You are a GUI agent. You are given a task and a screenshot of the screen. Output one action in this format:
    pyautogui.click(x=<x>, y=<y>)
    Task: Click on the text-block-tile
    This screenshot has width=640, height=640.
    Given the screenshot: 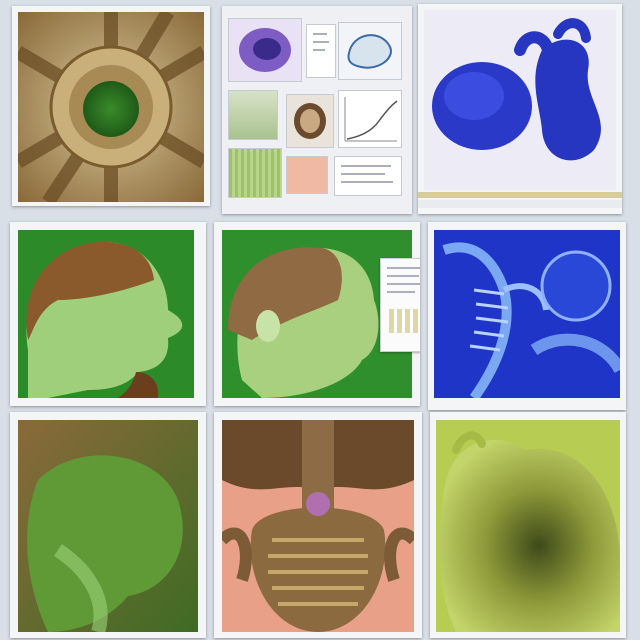 What is the action you would take?
    pyautogui.click(x=368, y=176)
    